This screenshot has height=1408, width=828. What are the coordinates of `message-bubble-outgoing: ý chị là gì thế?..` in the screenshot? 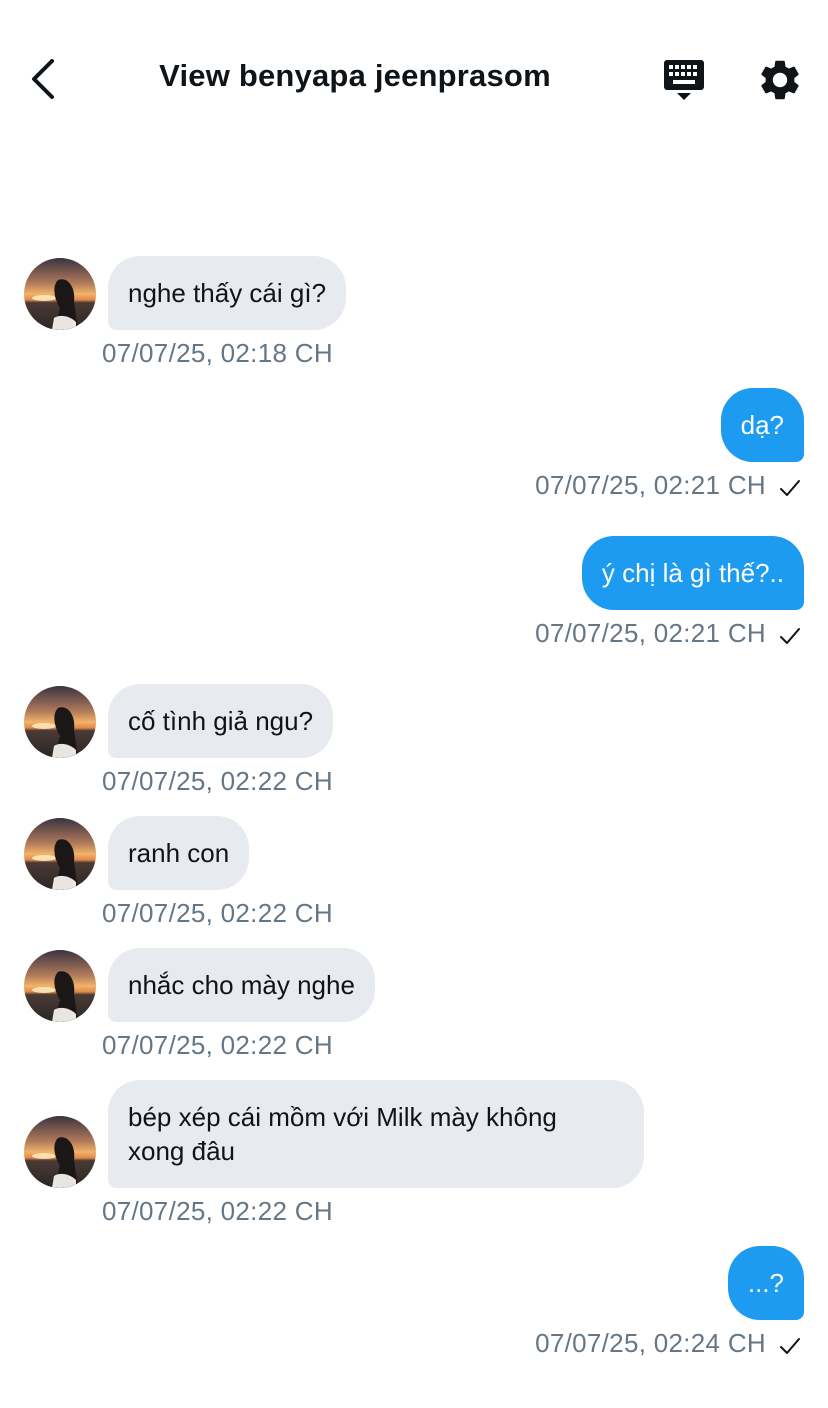 It's located at (692, 573).